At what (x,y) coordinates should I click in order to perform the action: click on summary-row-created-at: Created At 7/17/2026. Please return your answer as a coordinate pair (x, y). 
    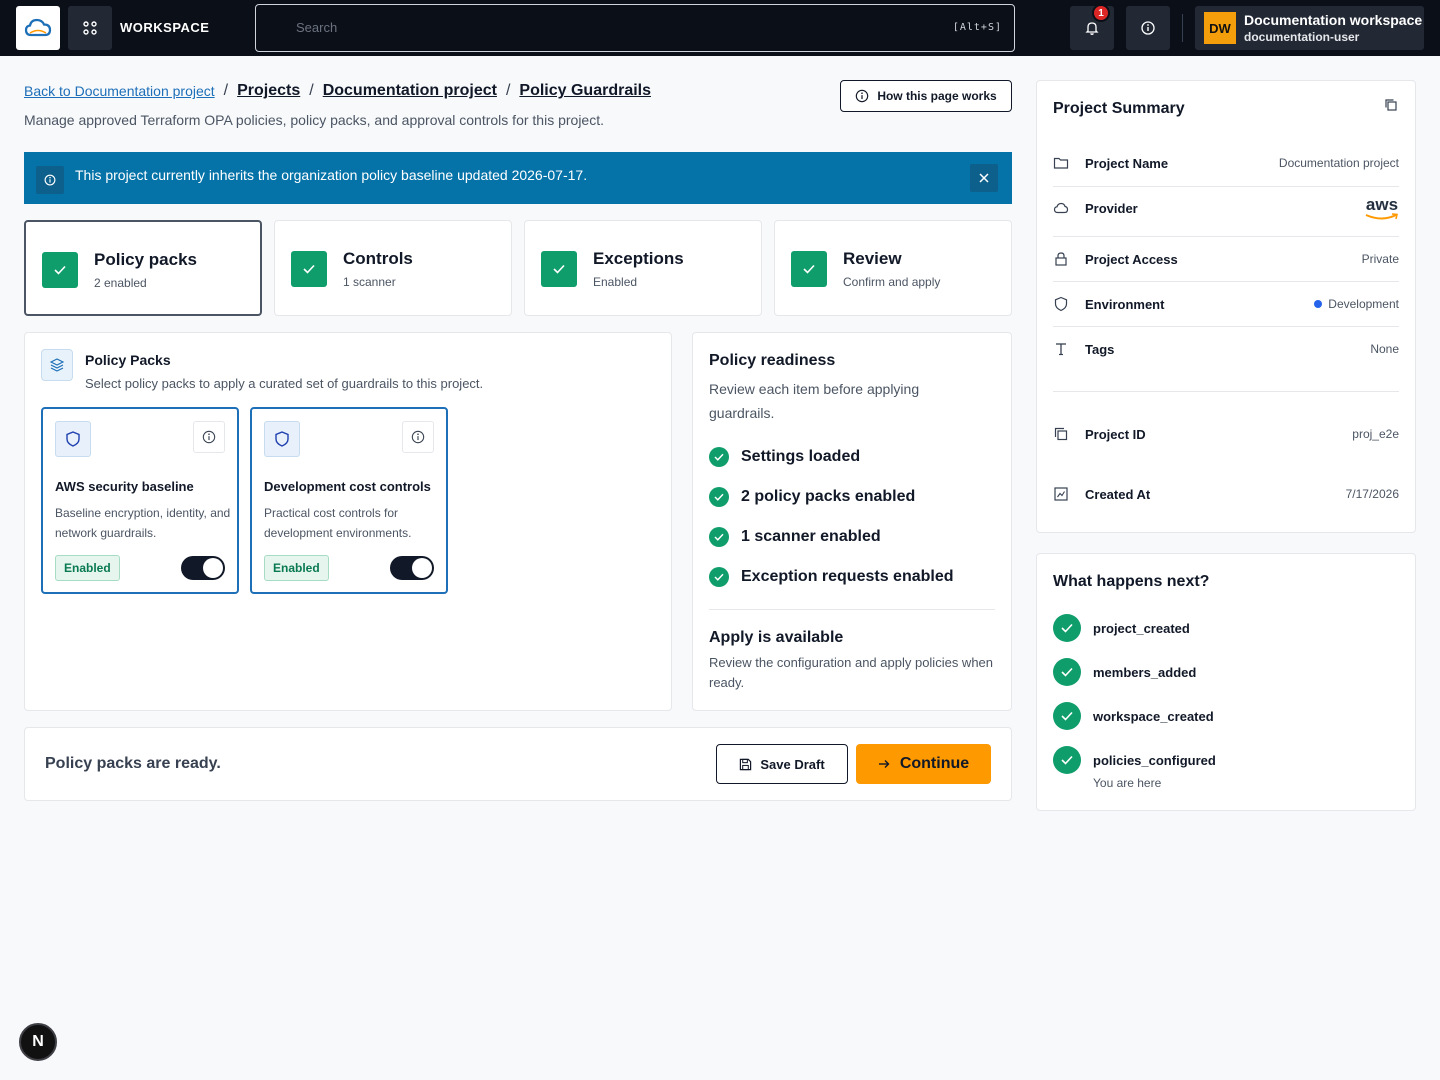
    Looking at the image, I should click on (1226, 496).